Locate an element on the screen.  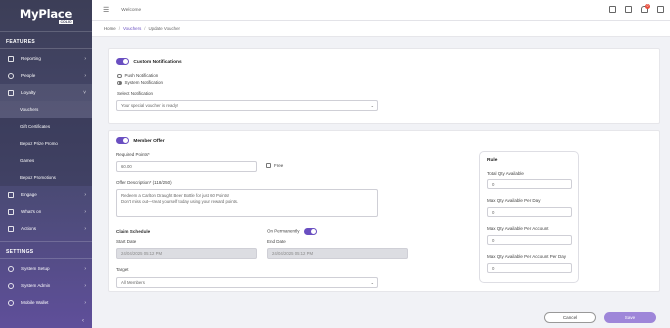
sidebar-item-system-setup: System Setup › is located at coordinates (46, 268).